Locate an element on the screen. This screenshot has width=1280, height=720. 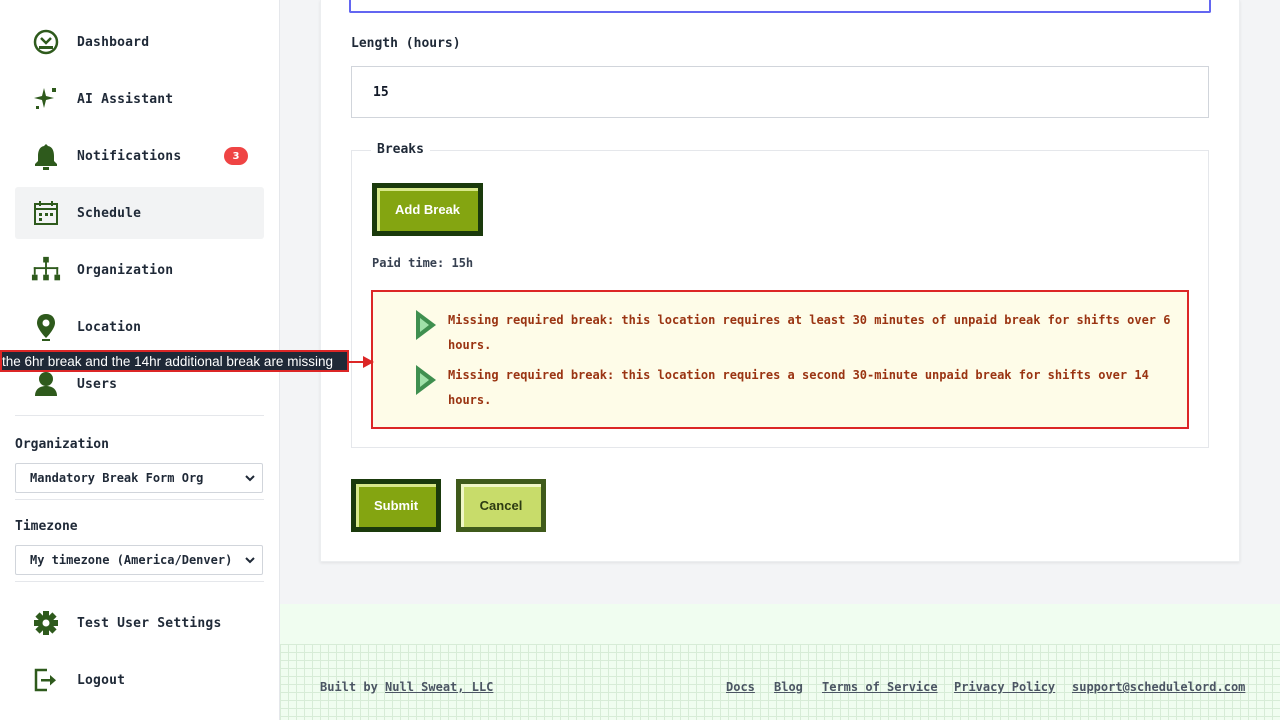
footer-link-privacy: Privacy Policy is located at coordinates (1004, 687).